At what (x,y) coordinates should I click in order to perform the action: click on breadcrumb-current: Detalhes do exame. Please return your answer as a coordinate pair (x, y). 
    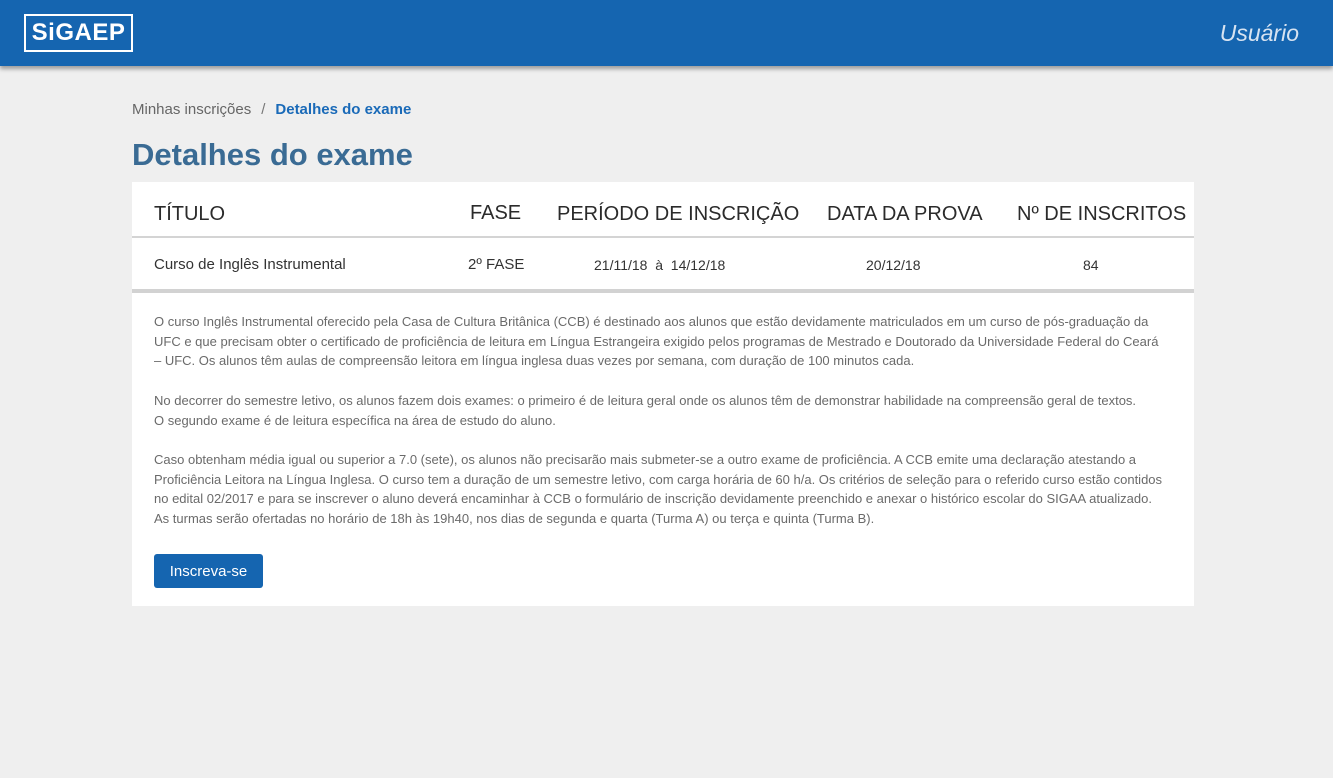
    Looking at the image, I should click on (343, 109).